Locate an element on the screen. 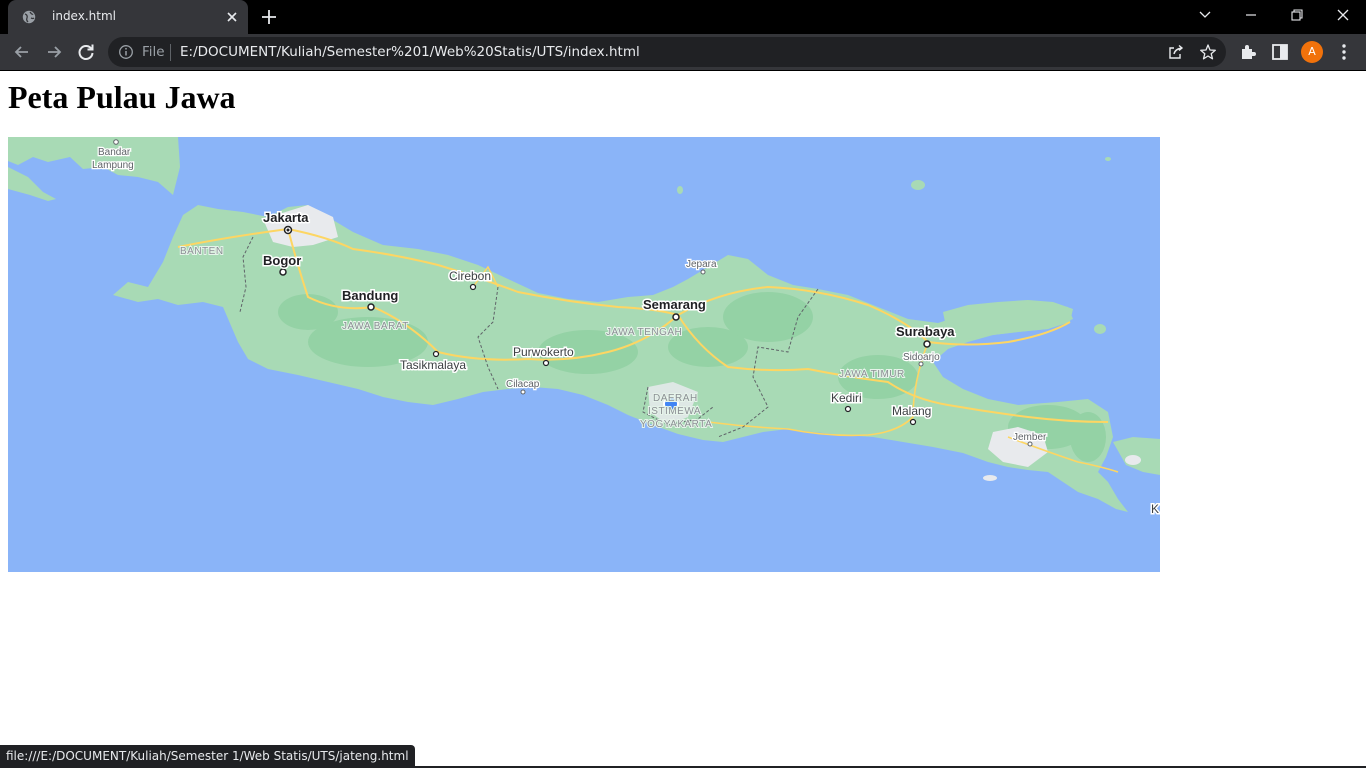 The width and height of the screenshot is (1366, 768). surabaya-marker is located at coordinates (927, 344).